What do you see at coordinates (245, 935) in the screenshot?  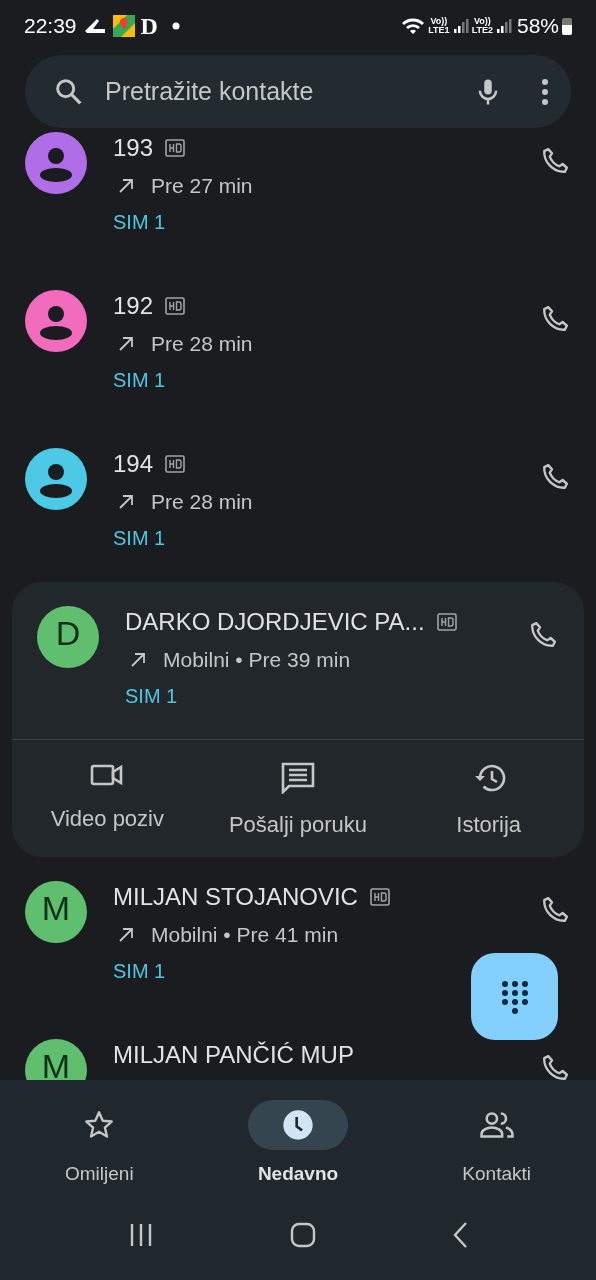 I see `call-details: Mobilni • Pre 41 min` at bounding box center [245, 935].